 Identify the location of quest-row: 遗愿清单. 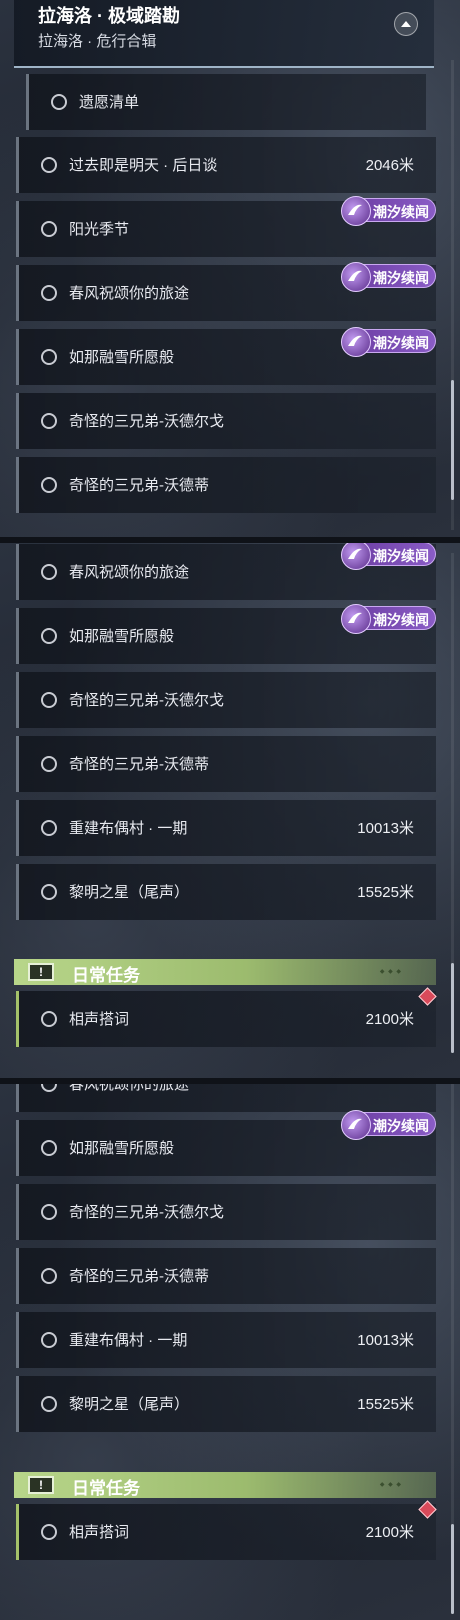
(226, 102).